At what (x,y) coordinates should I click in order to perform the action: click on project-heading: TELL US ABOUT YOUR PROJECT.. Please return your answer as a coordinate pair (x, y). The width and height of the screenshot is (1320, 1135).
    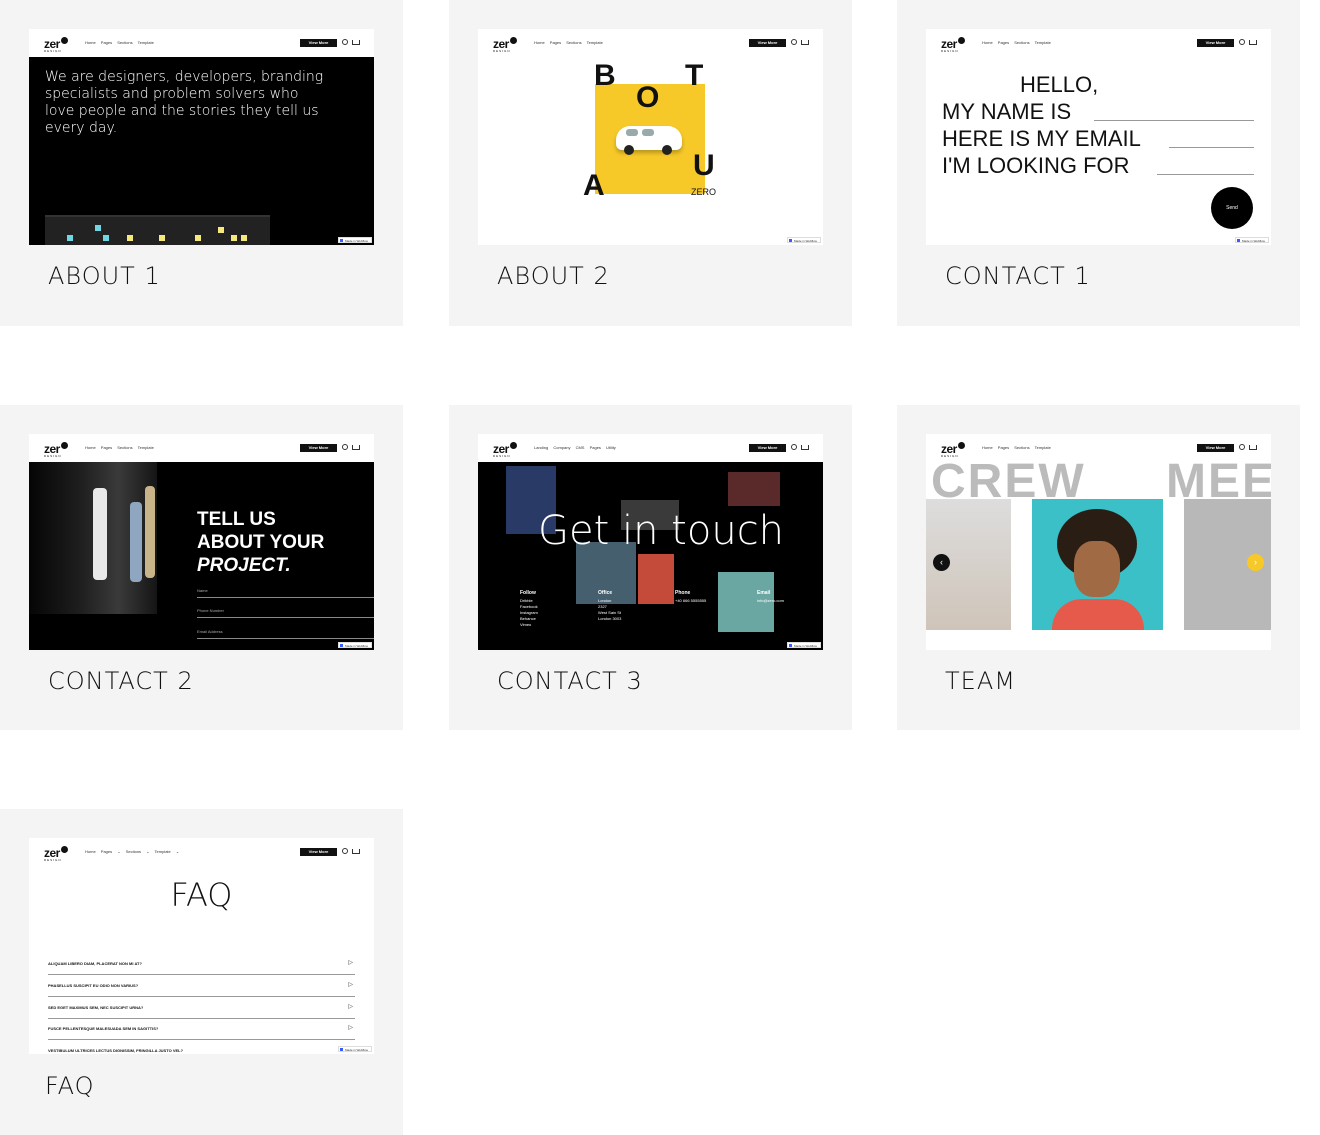
    Looking at the image, I should click on (261, 542).